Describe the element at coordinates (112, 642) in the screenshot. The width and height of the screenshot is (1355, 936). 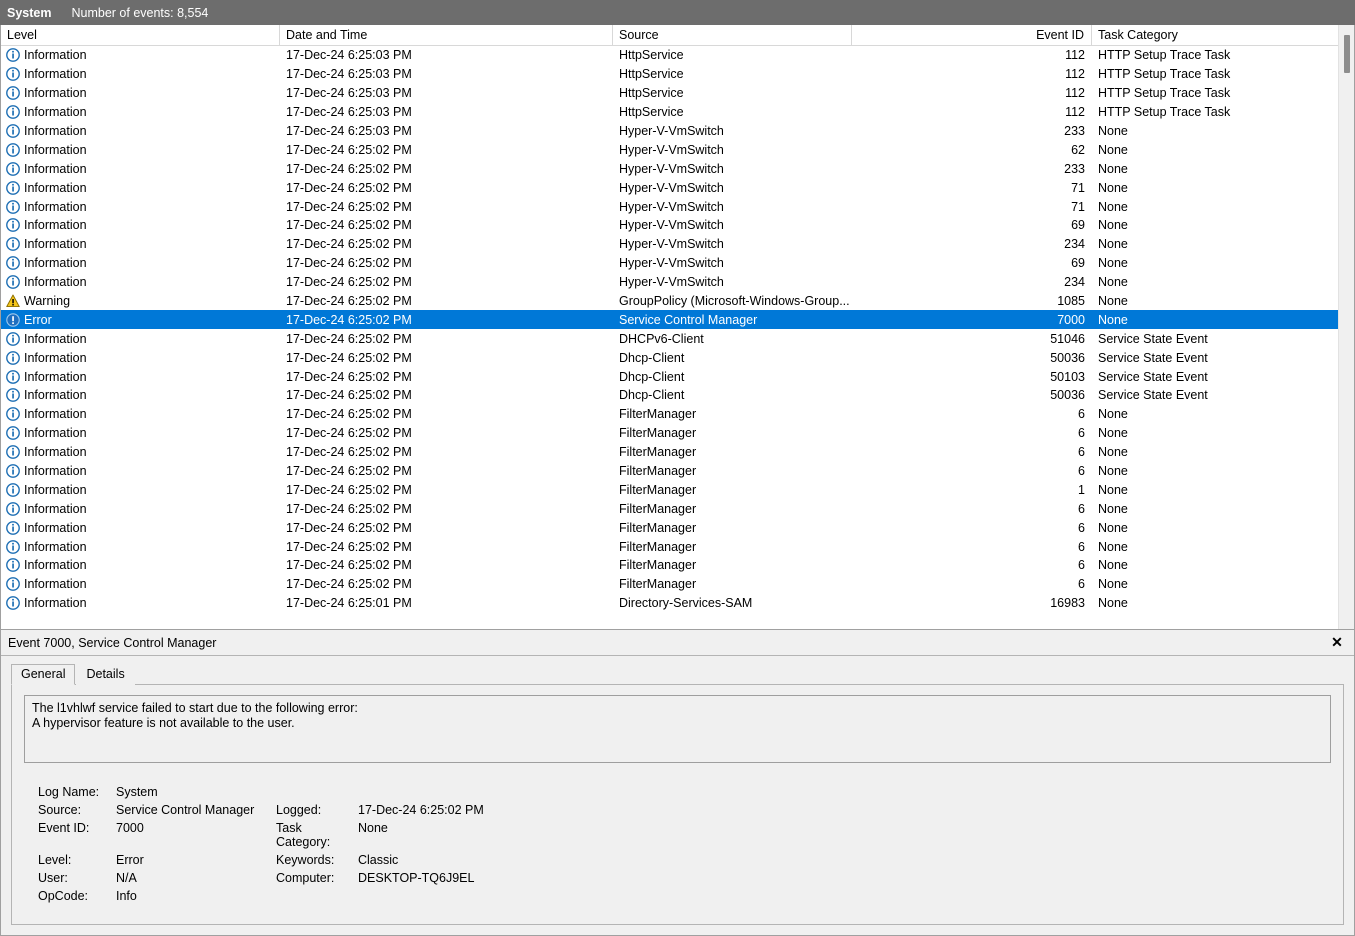
I see `event-detail-title: Event 7000, Service Control Manager` at that location.